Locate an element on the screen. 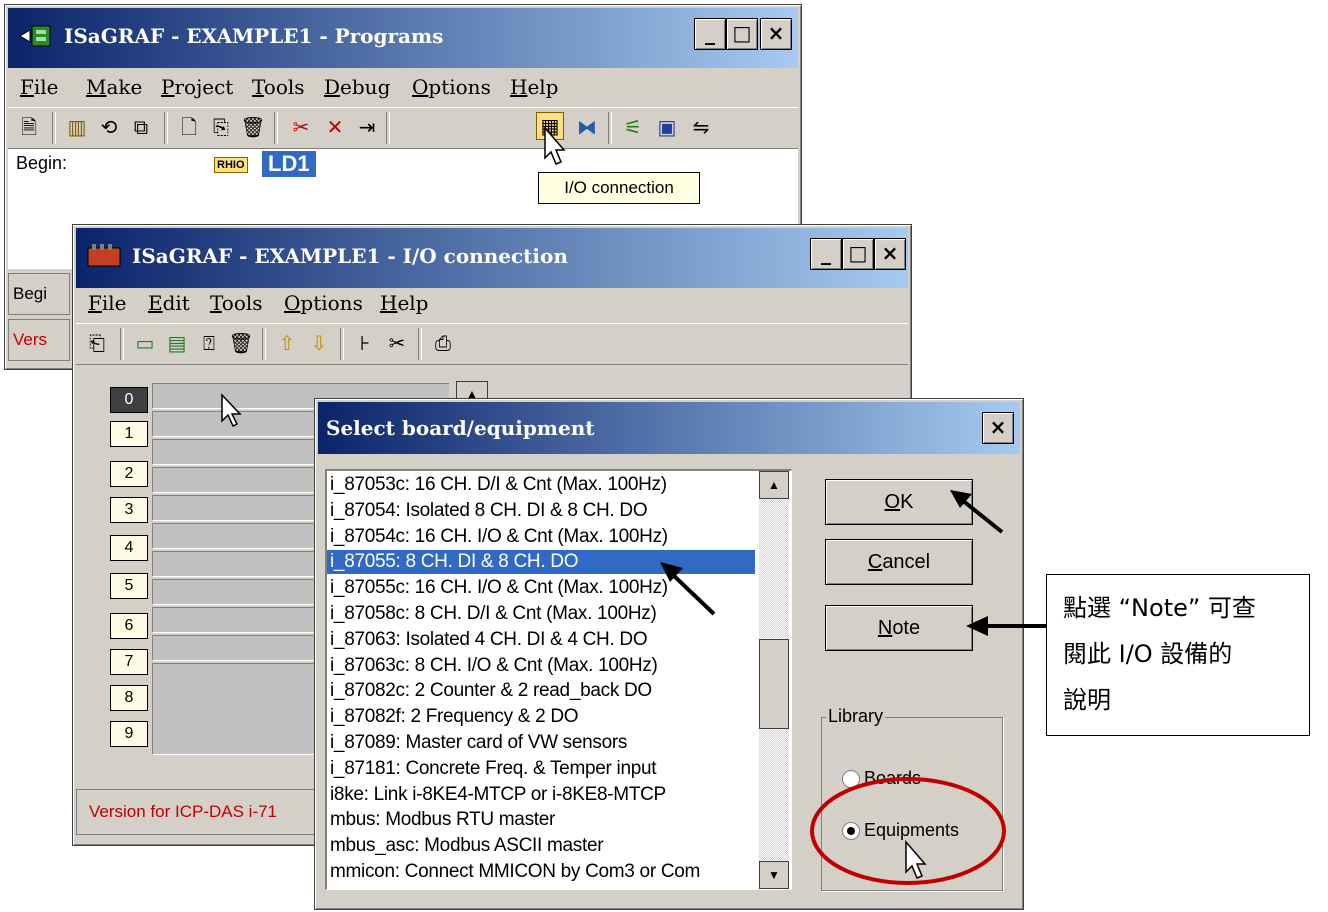 The image size is (1328, 912). arrow-to-ok-button is located at coordinates (977, 512).